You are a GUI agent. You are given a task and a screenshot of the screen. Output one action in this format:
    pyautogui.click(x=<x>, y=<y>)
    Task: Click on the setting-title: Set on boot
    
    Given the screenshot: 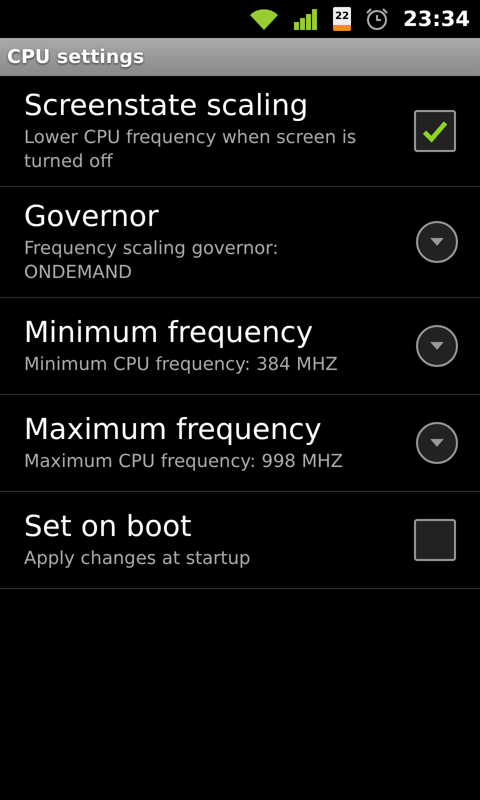 What is the action you would take?
    pyautogui.click(x=108, y=526)
    